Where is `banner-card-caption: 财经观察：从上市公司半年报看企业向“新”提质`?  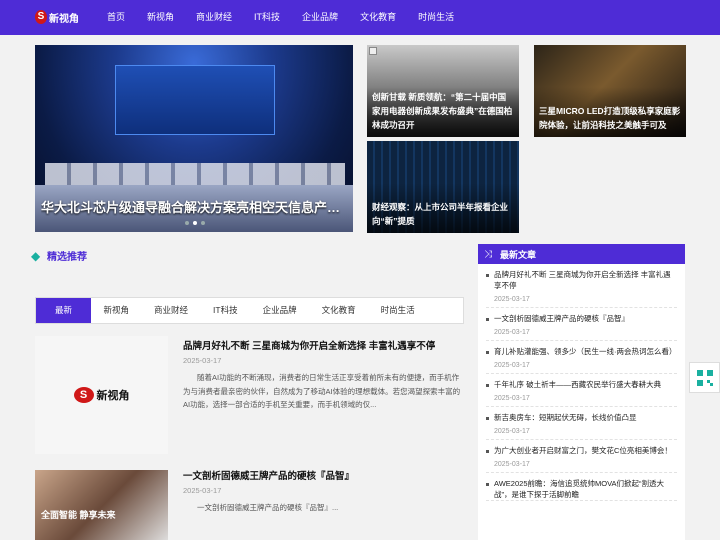 banner-card-caption: 财经观察：从上市公司半年报看企业向“新”提质 is located at coordinates (440, 214).